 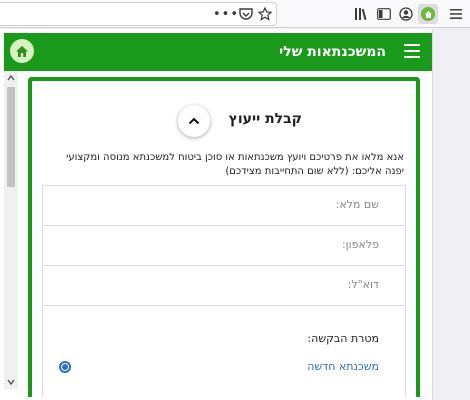 I want to click on sidebar-toggle-icon, so click(x=384, y=14).